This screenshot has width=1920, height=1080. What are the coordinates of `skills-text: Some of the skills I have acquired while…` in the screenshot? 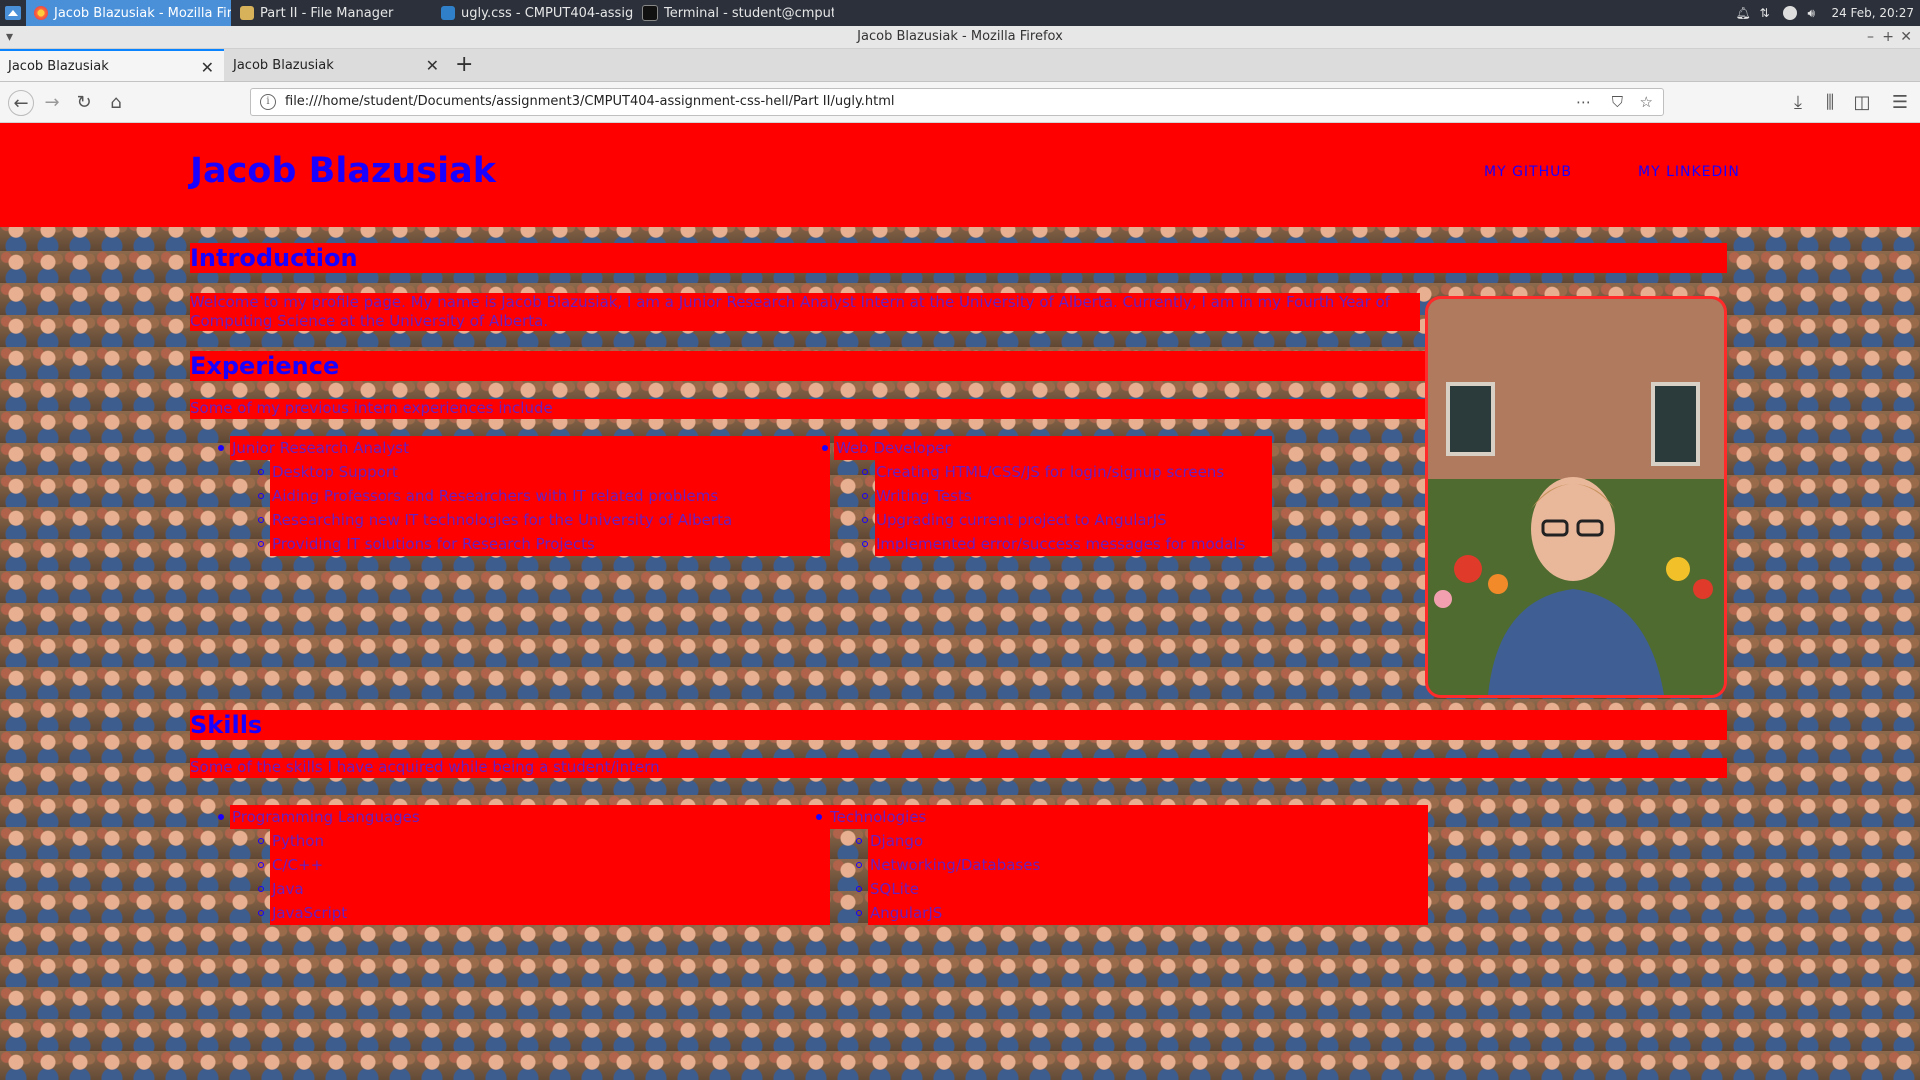 It's located at (958, 768).